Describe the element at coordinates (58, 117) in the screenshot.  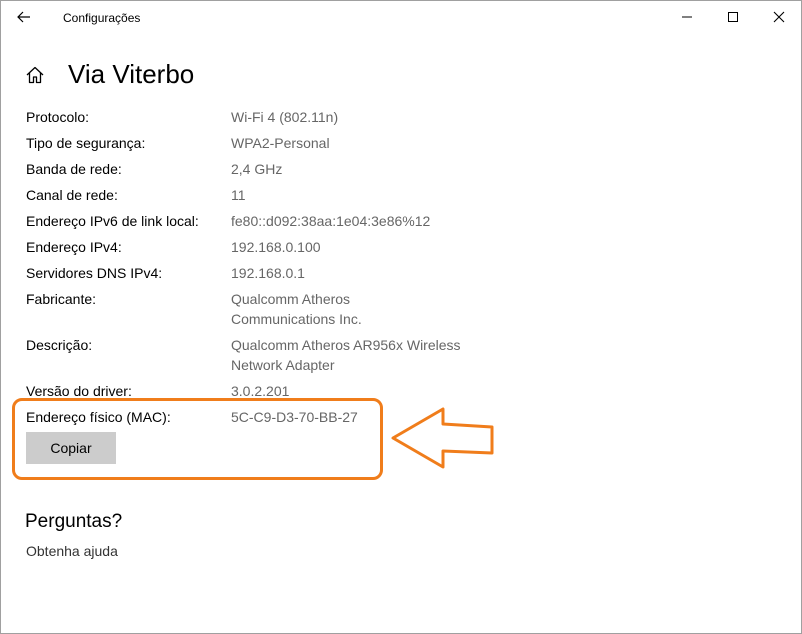
I see `property-label: Protocolo:` at that location.